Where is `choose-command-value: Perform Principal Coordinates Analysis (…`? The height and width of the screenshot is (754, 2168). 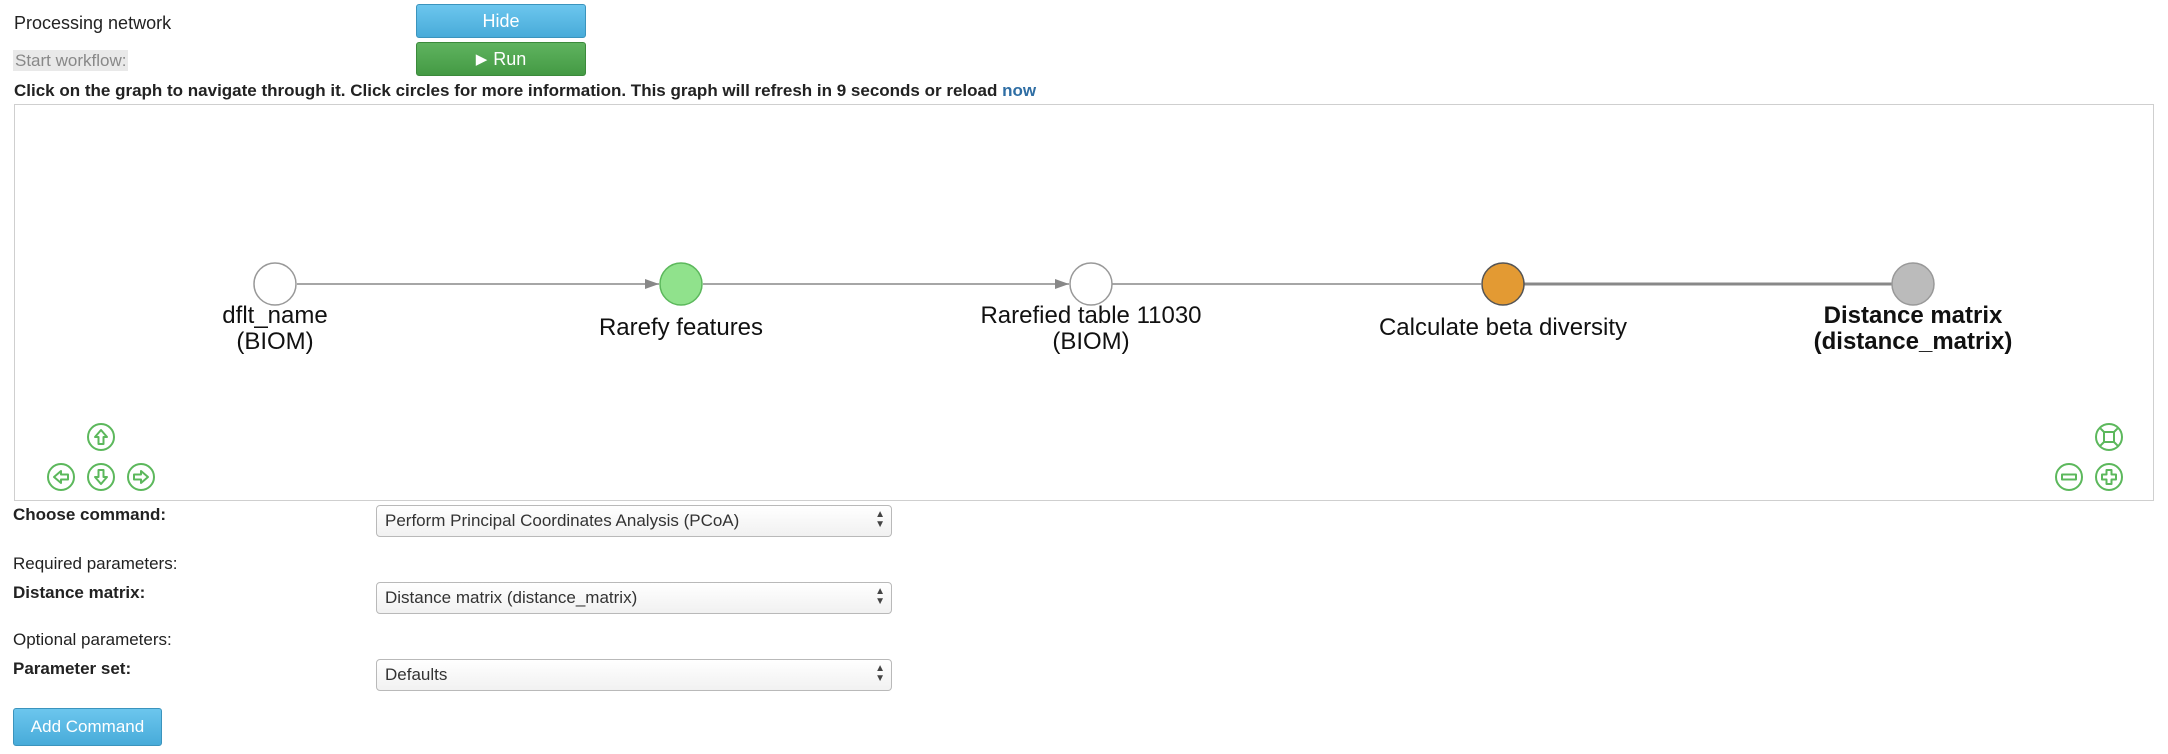
choose-command-value: Perform Principal Coordinates Analysis (… is located at coordinates (562, 520).